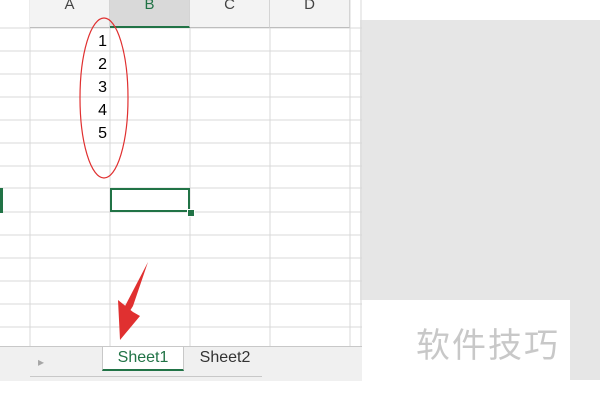  What do you see at coordinates (104, 98) in the screenshot?
I see `annotation-ellipse` at bounding box center [104, 98].